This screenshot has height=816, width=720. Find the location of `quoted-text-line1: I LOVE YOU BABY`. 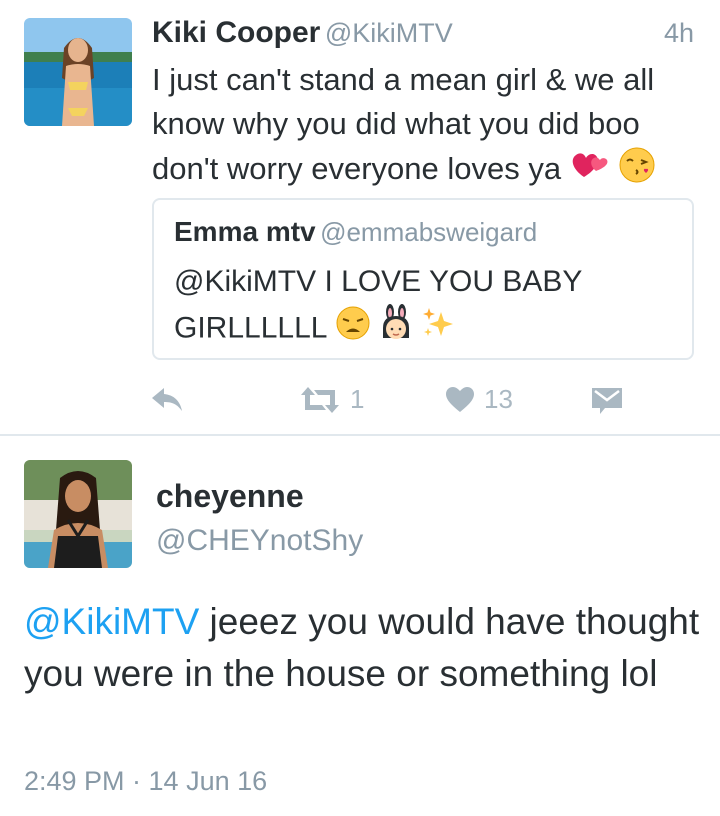

quoted-text-line1: I LOVE YOU BABY is located at coordinates (453, 281).